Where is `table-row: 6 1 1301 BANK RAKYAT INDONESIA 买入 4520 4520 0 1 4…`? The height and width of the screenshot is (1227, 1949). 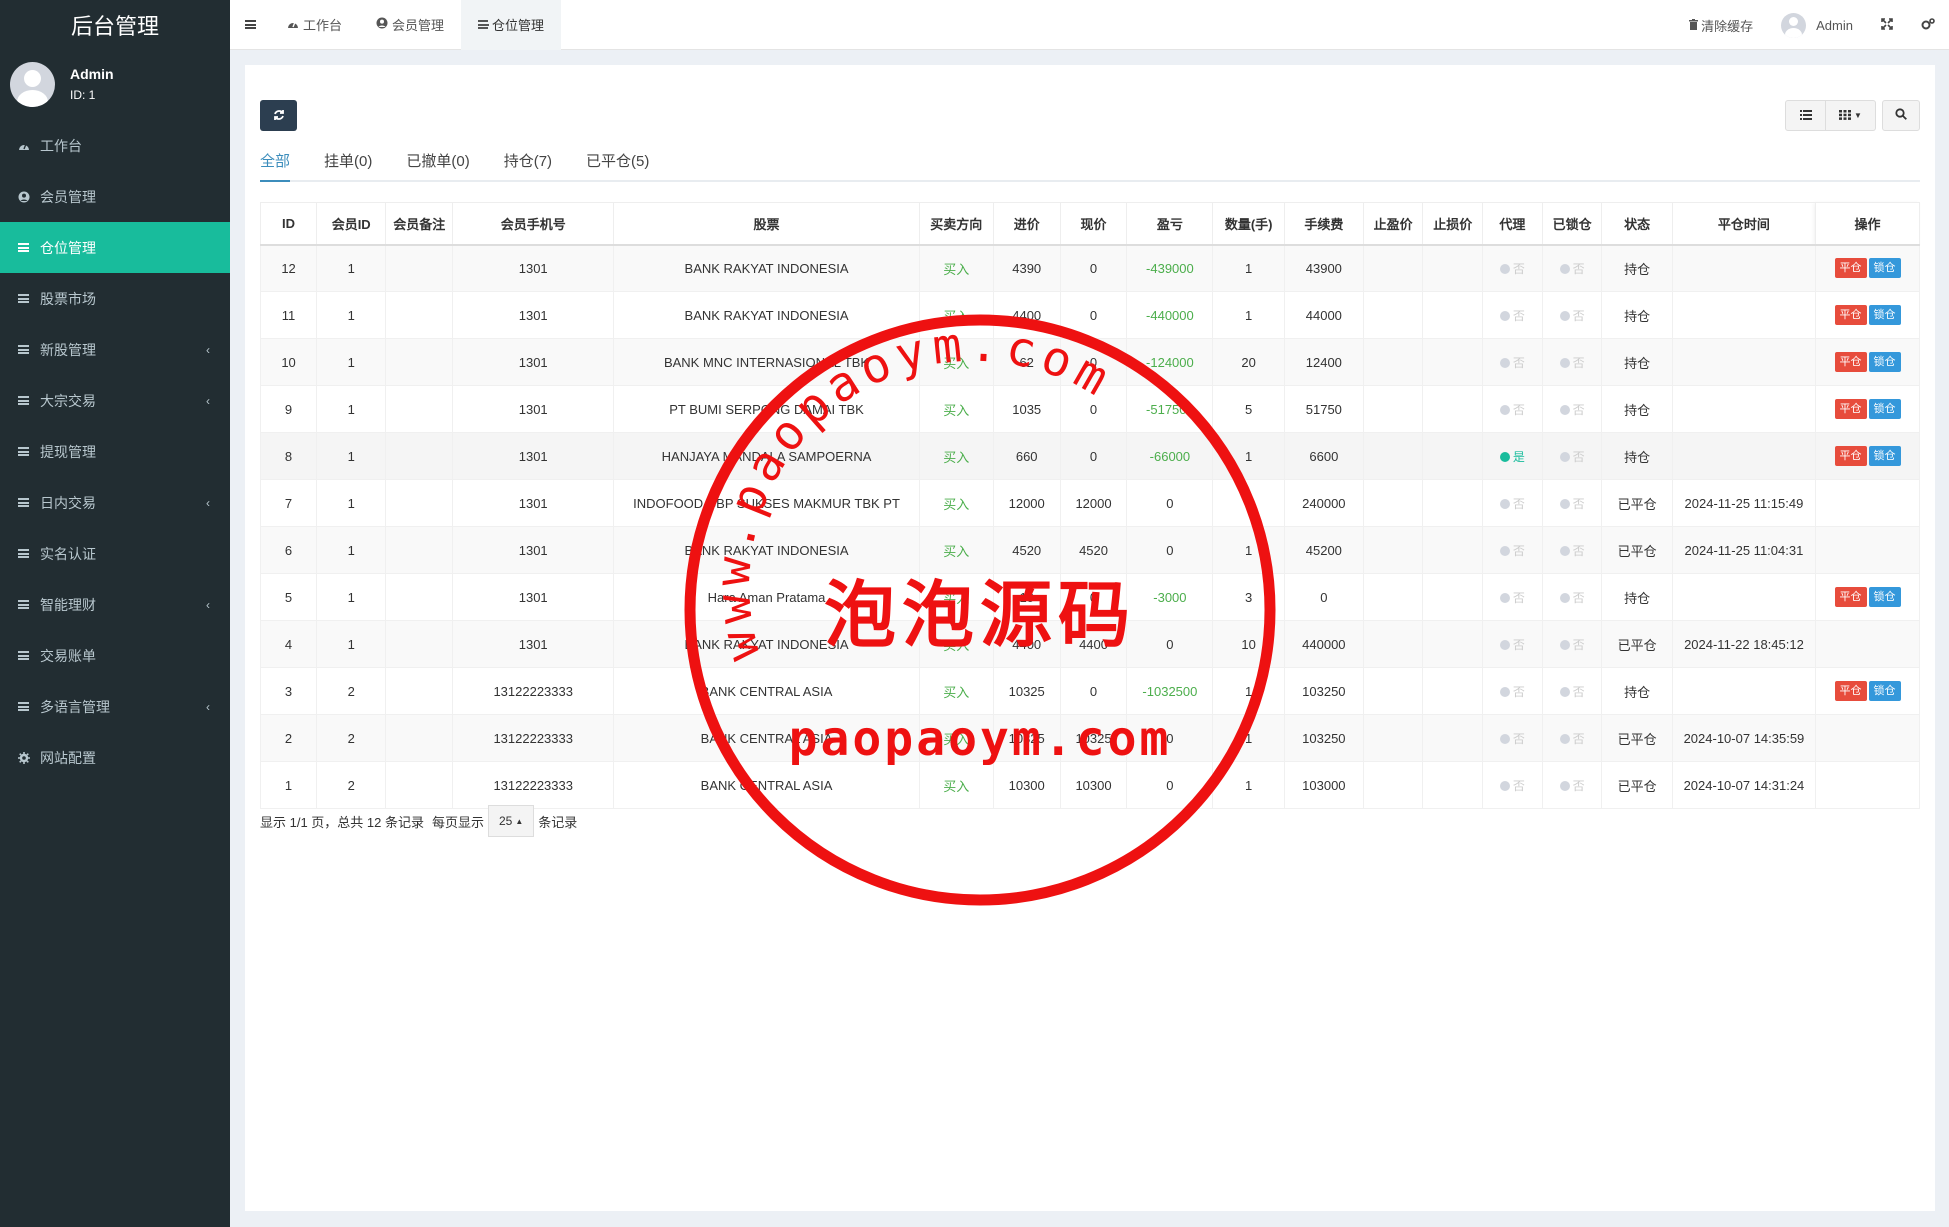
table-row: 6 1 1301 BANK RAKYAT INDONESIA 买入 4520 4520 0 1 4… is located at coordinates (1089, 550).